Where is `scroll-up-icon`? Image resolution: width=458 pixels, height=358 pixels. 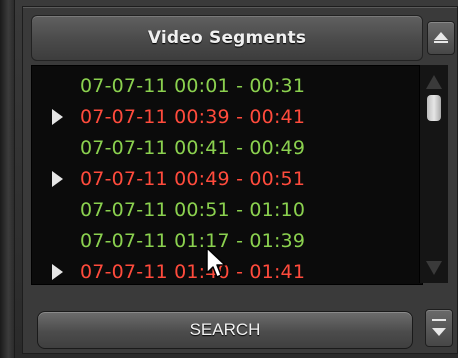 scroll-up-icon is located at coordinates (434, 82).